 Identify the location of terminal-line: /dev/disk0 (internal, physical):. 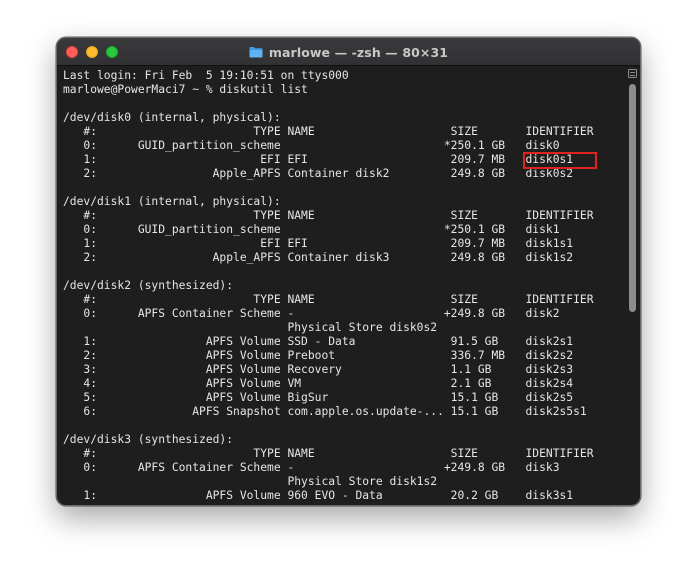
(172, 117).